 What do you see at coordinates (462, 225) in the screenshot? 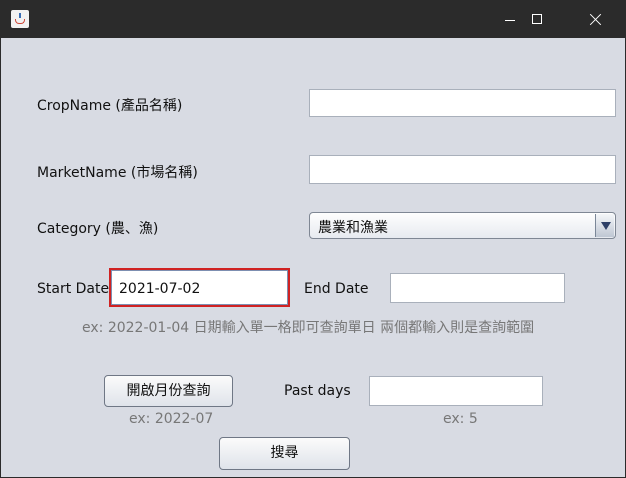
I see `category-dropdown: 農業和漁業` at bounding box center [462, 225].